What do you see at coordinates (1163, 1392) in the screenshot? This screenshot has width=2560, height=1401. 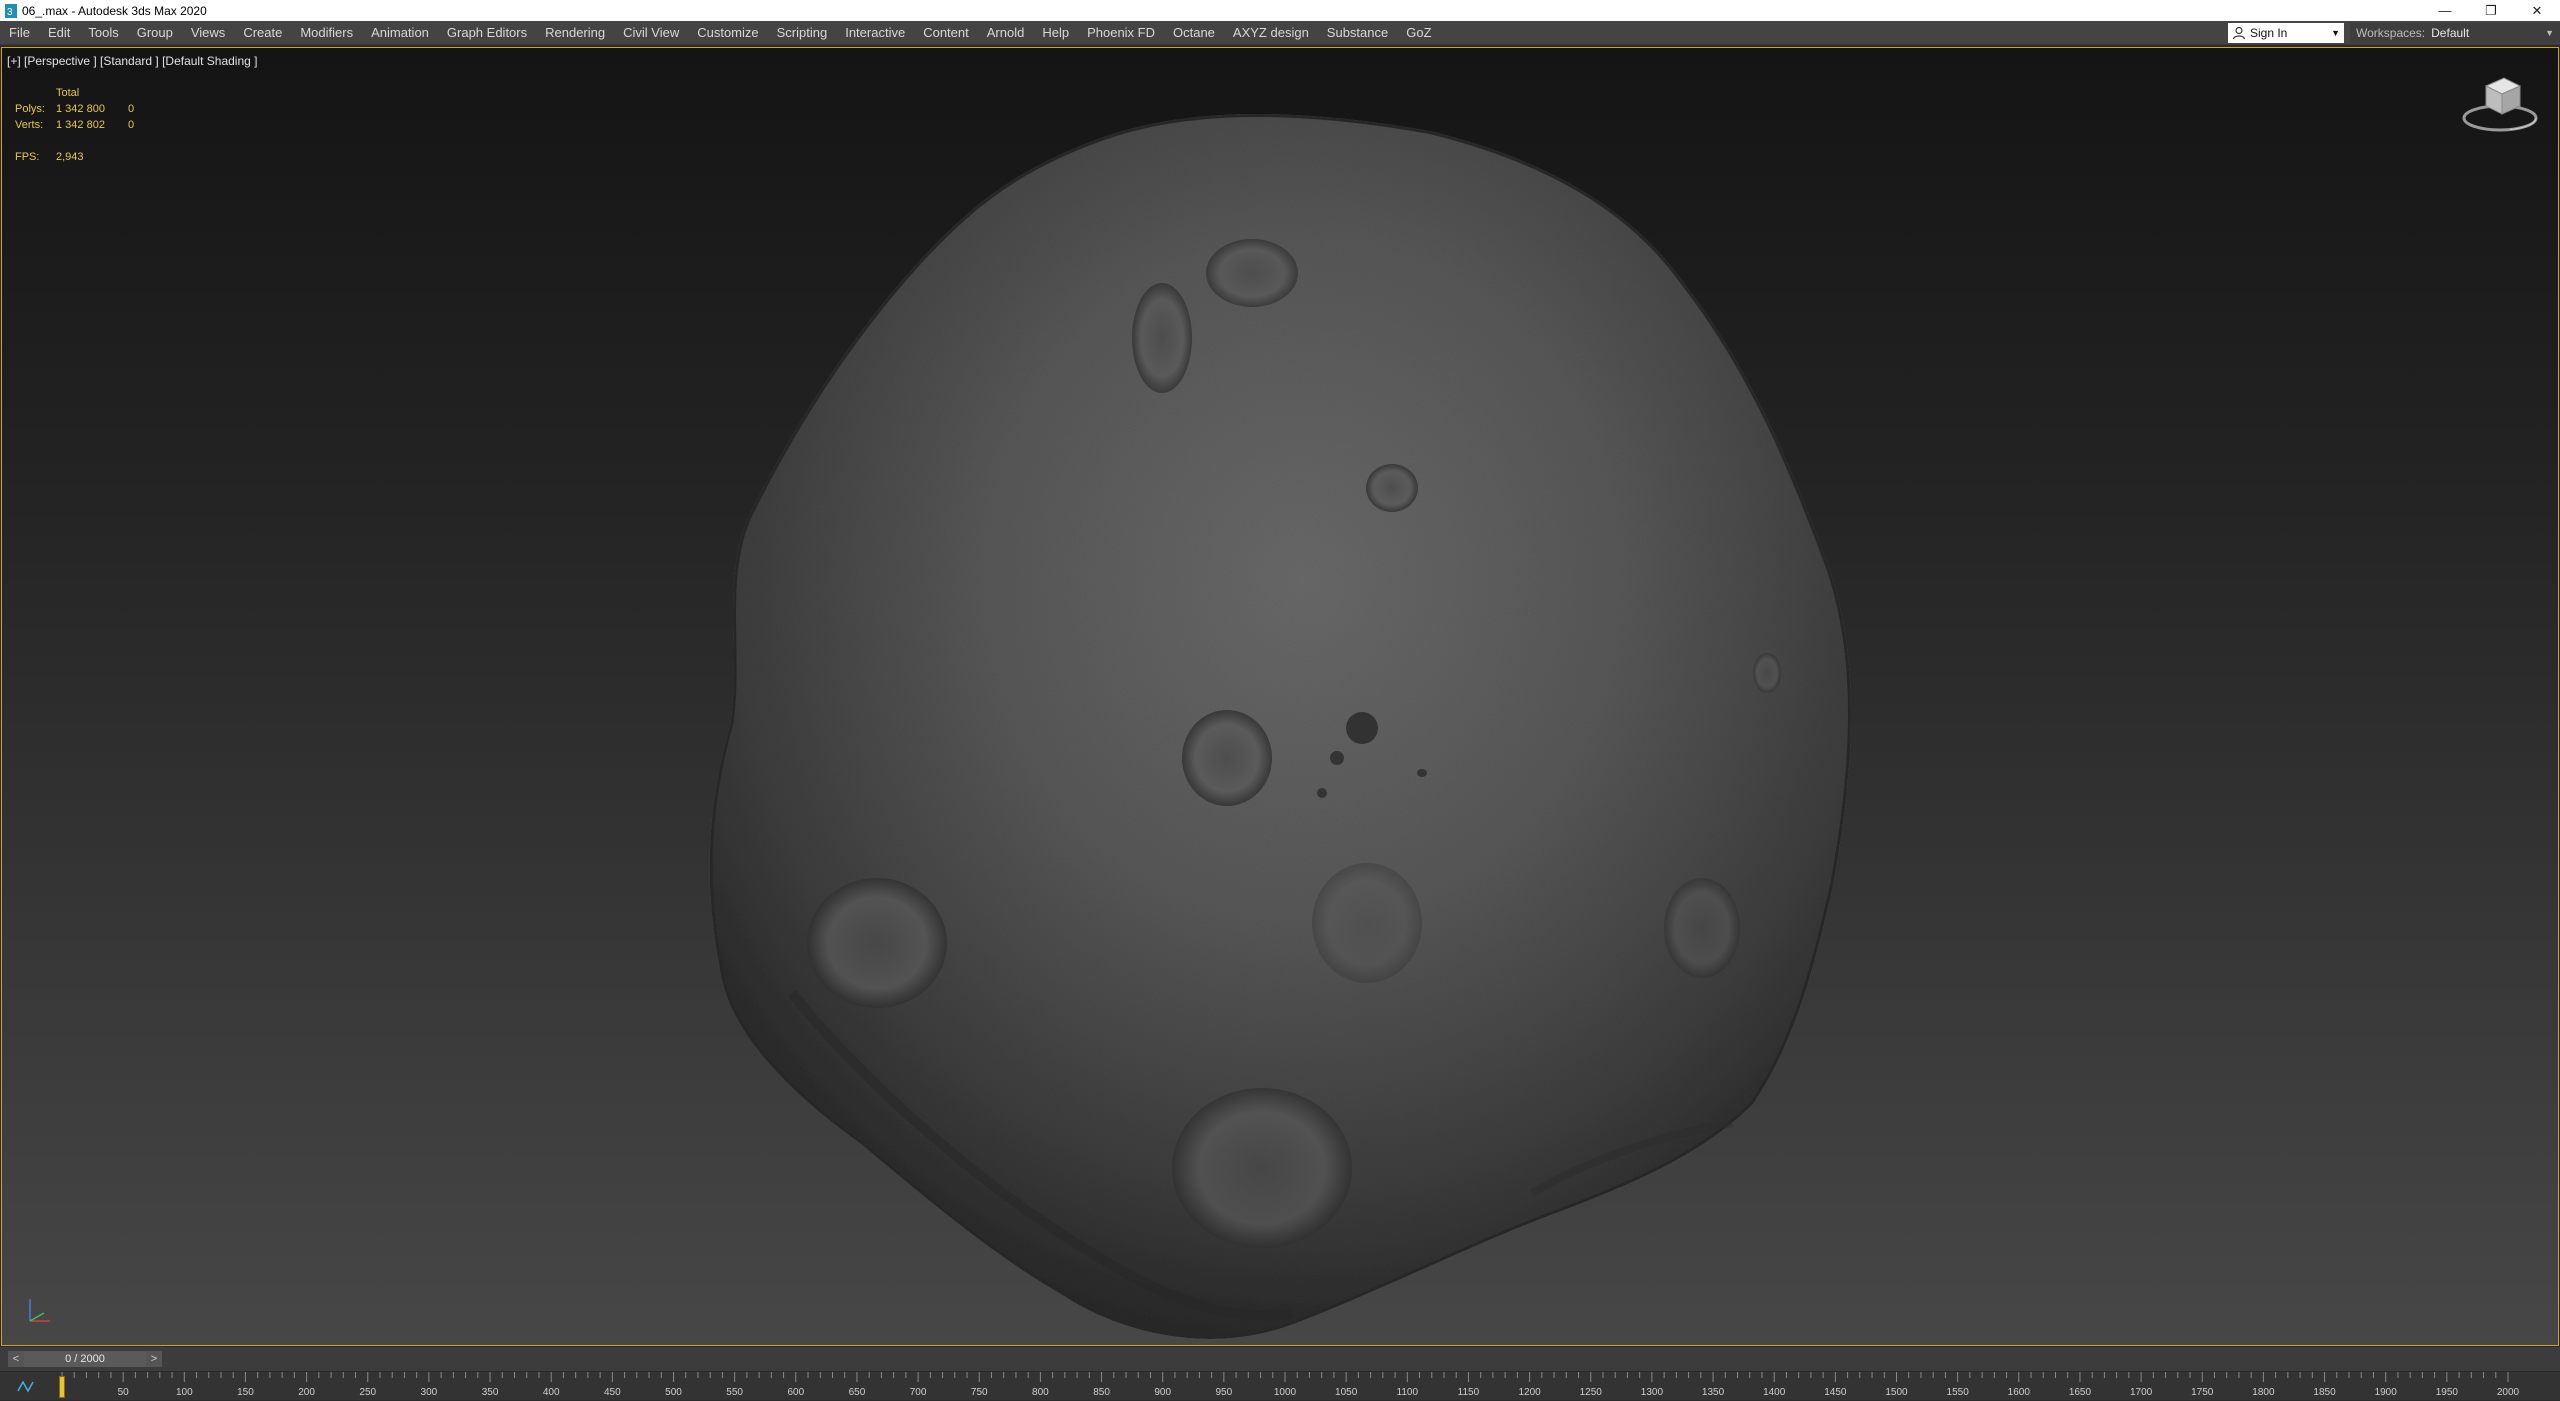 I see `timeline-tick-label: 900` at bounding box center [1163, 1392].